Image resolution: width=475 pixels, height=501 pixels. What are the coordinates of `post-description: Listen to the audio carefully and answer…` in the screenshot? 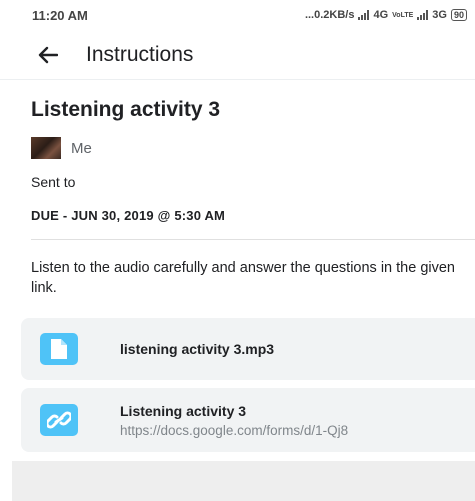 It's located at (243, 278).